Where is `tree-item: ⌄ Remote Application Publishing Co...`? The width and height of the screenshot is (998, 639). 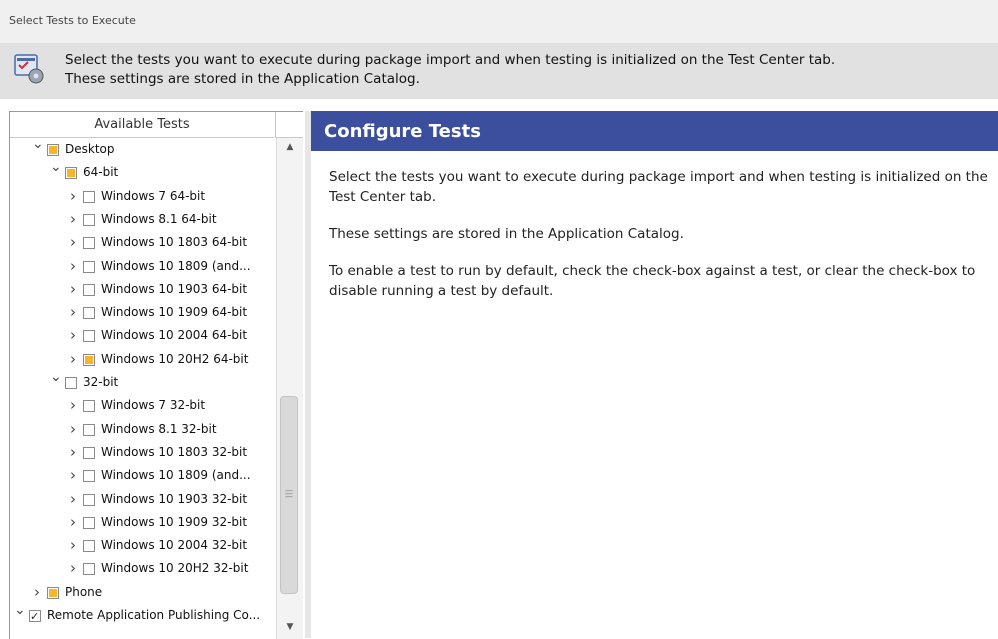
tree-item: ⌄ Remote Application Publishing Co... is located at coordinates (144, 615).